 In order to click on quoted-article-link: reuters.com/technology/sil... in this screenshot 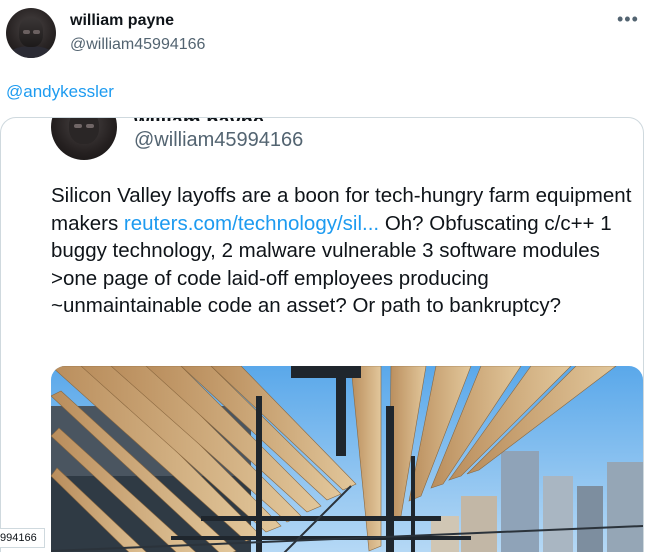, I will do `click(251, 223)`.